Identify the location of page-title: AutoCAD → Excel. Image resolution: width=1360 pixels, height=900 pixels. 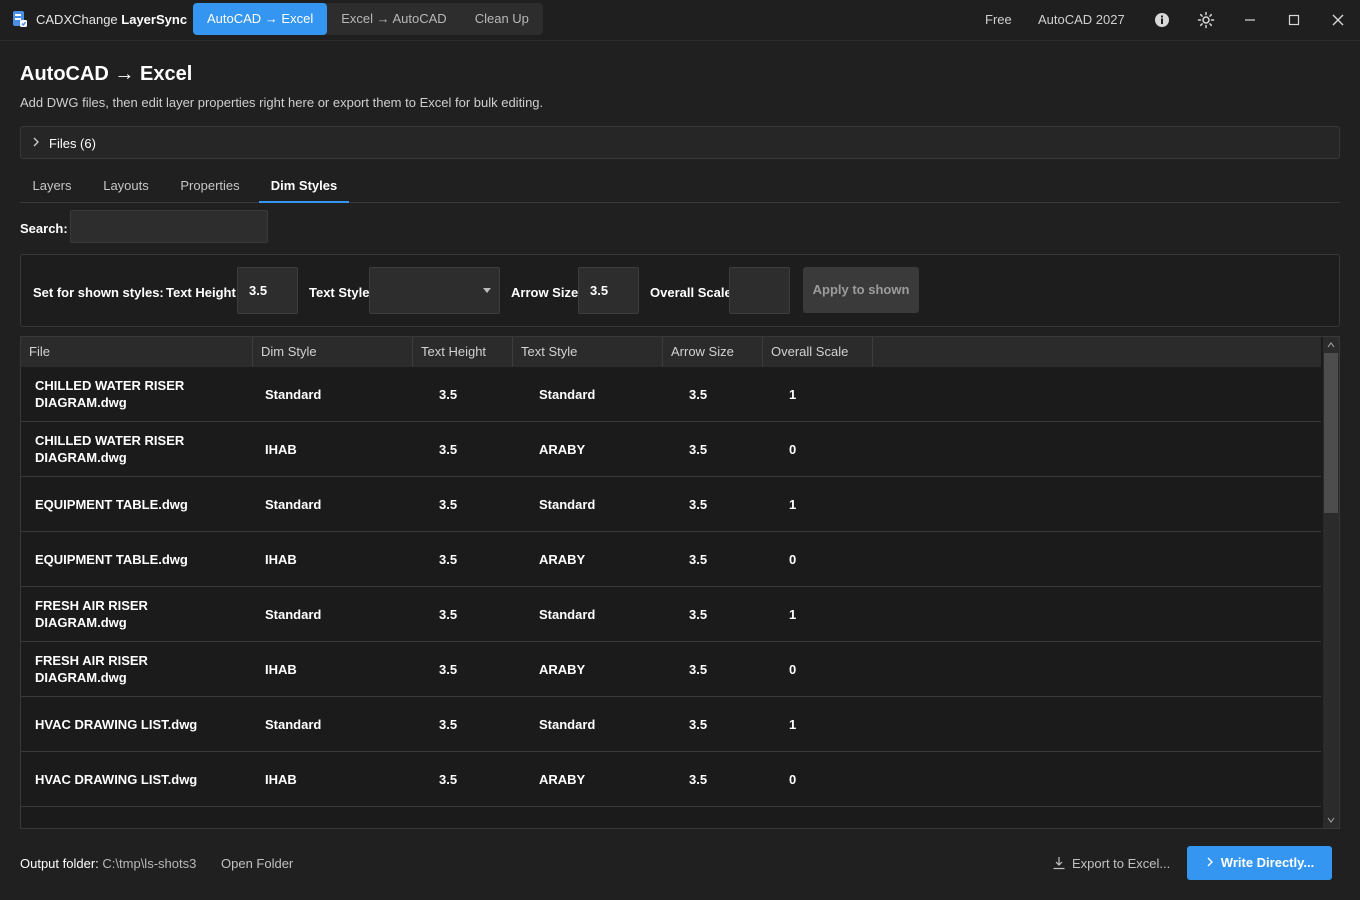
(106, 74).